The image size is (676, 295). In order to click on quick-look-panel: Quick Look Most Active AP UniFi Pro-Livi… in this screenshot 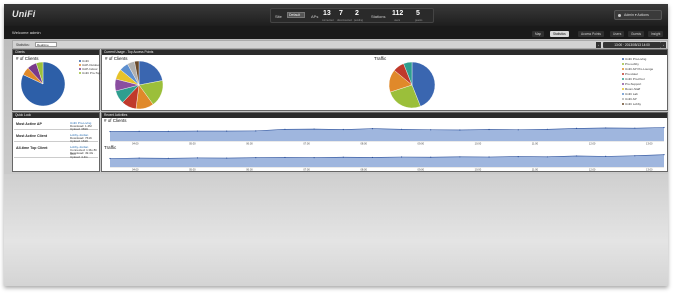, I will do `click(56, 142)`.